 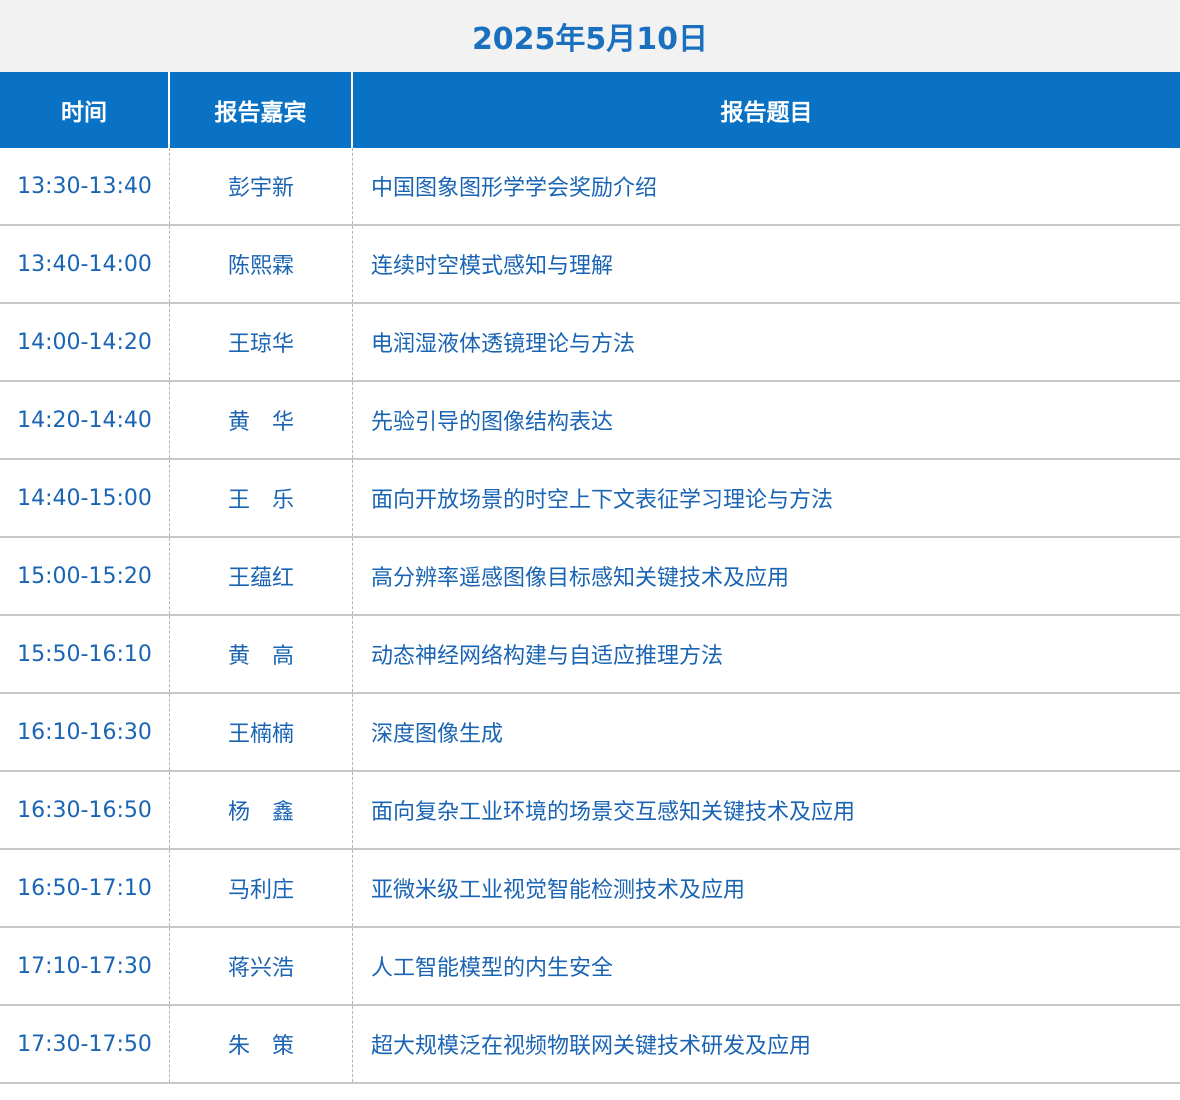 I want to click on schedule-table-header: 时间 报告嘉宾 报告题目, so click(x=590, y=110).